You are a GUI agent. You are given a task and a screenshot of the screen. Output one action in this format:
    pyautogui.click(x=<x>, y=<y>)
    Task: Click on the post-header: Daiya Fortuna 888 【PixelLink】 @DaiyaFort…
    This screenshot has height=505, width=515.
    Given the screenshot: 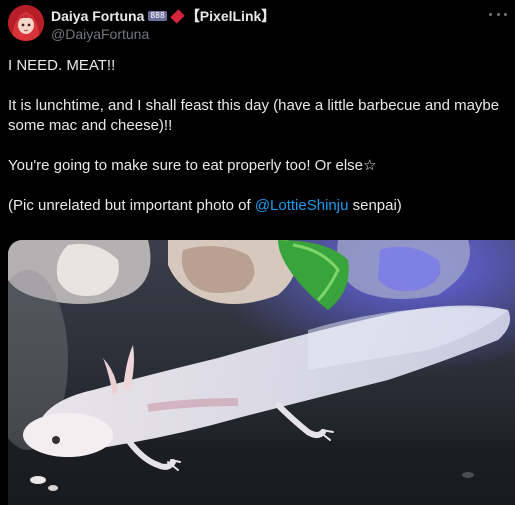 What is the action you would take?
    pyautogui.click(x=268, y=24)
    